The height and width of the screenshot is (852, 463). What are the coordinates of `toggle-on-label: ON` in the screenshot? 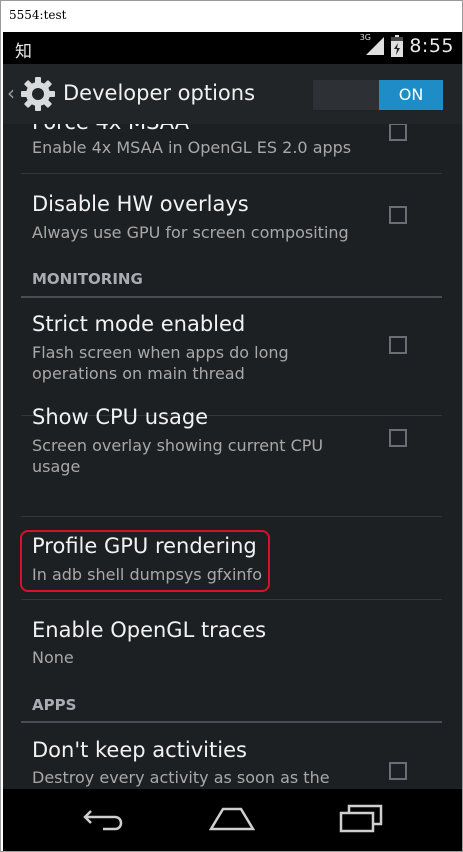 It's located at (411, 95).